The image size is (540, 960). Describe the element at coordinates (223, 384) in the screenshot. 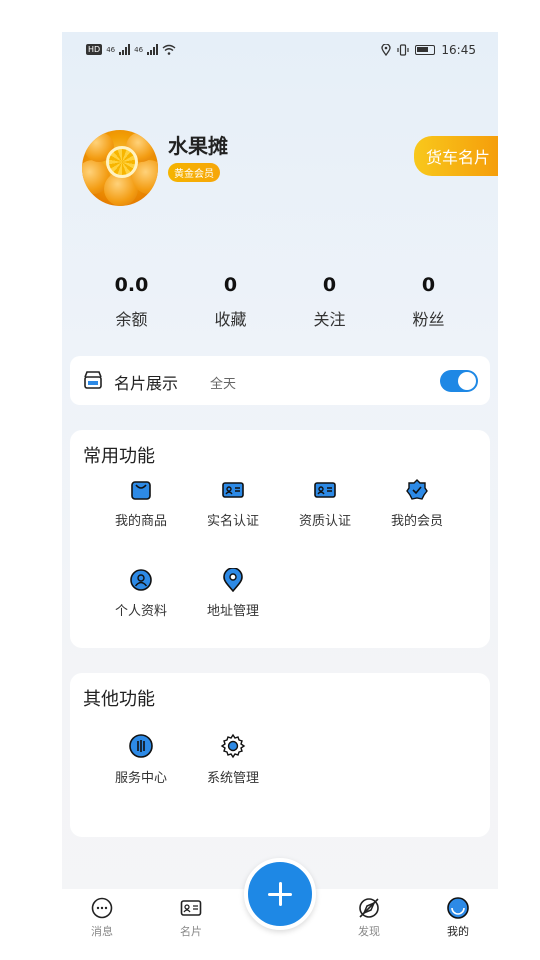

I see `card-display-subtitle: 全天` at that location.